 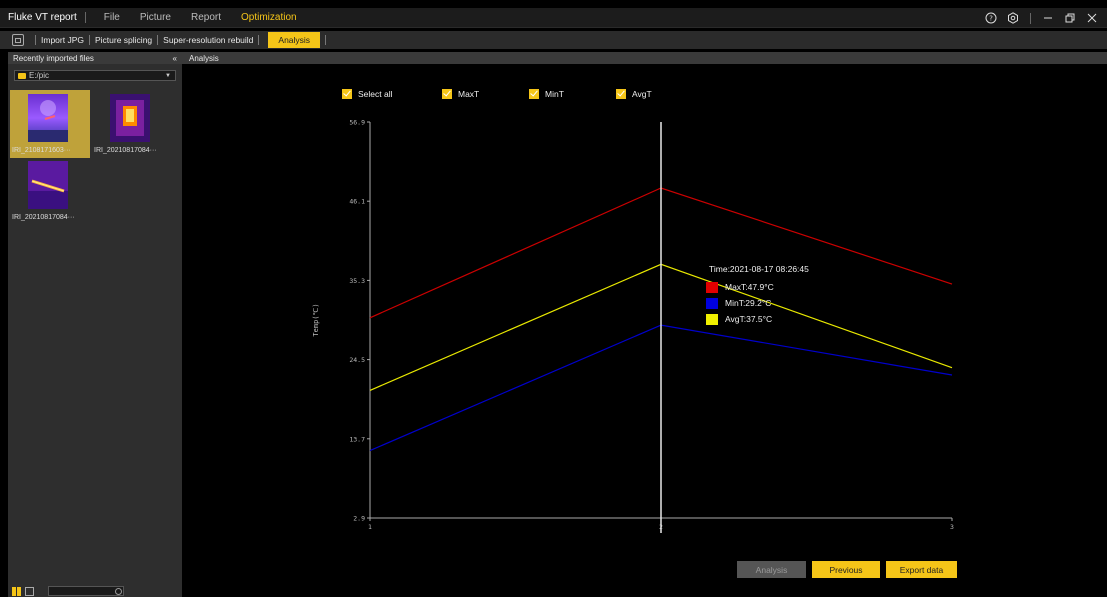 I want to click on avgt-checkbox: AvgT, so click(x=646, y=94).